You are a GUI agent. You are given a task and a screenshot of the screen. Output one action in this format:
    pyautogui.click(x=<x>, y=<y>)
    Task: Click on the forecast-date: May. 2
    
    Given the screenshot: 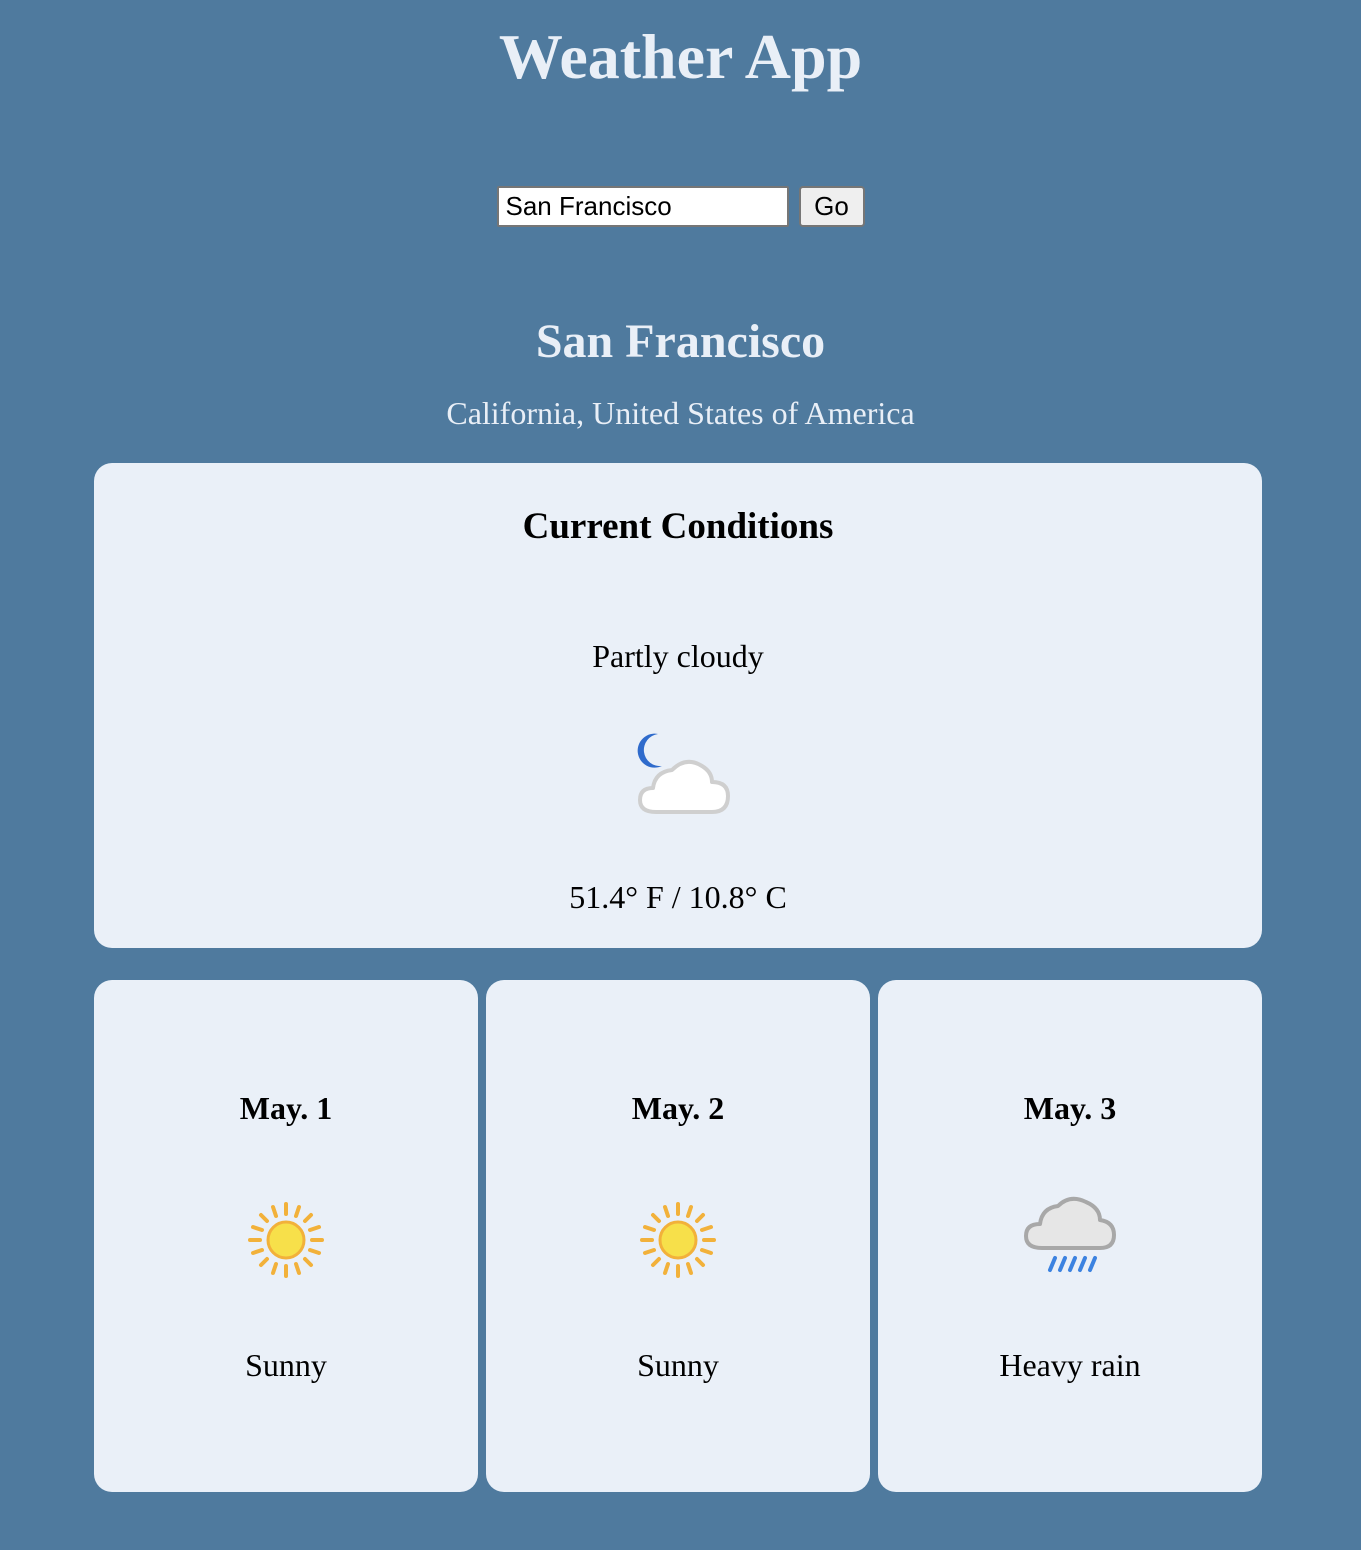 What is the action you would take?
    pyautogui.click(x=678, y=1108)
    